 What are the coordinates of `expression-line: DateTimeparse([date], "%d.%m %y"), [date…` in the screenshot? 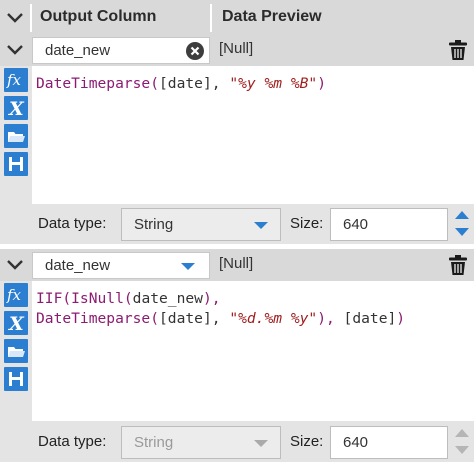 It's located at (255, 319).